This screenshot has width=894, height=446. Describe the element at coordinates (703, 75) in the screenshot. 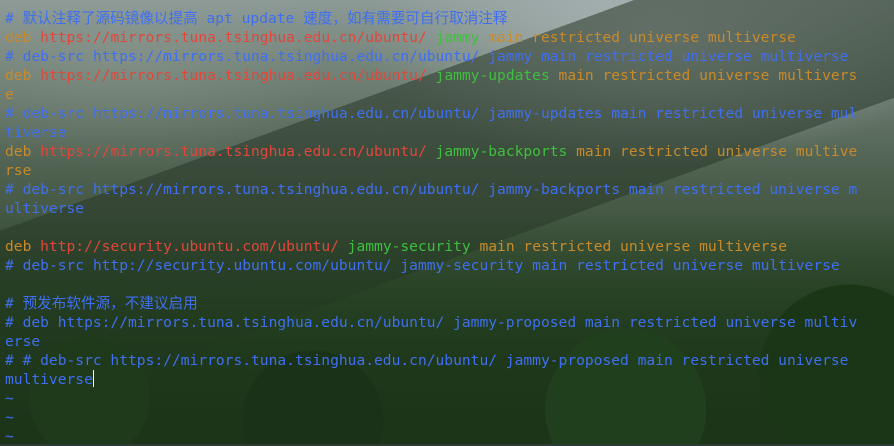

I see `text-segment: main restricted universe multivers` at that location.